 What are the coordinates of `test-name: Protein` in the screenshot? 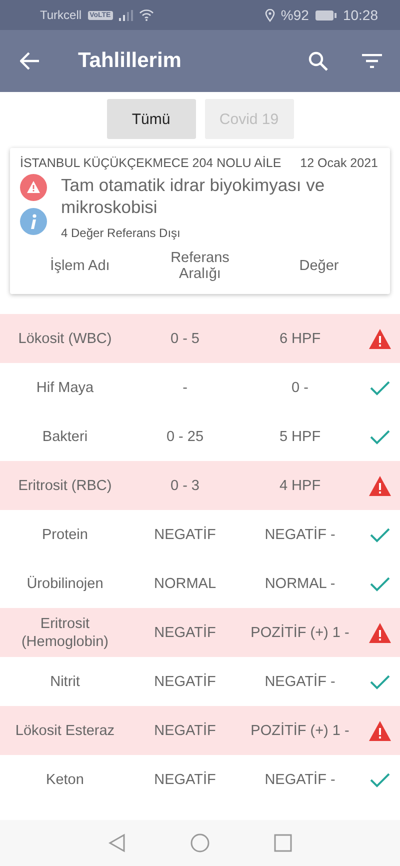 It's located at (65, 535).